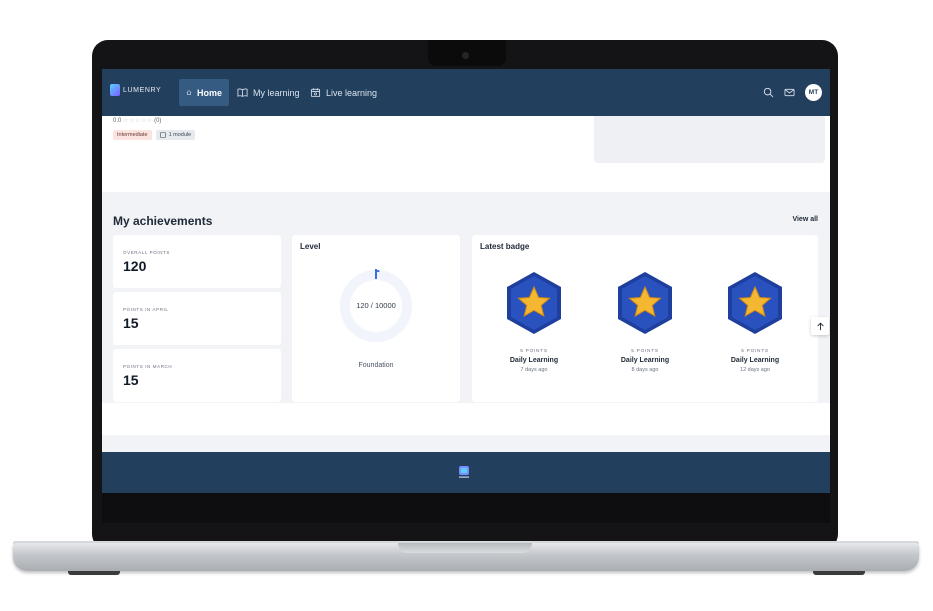 This screenshot has width=933, height=611. Describe the element at coordinates (163, 221) in the screenshot. I see `achievements-title: My achievements` at that location.